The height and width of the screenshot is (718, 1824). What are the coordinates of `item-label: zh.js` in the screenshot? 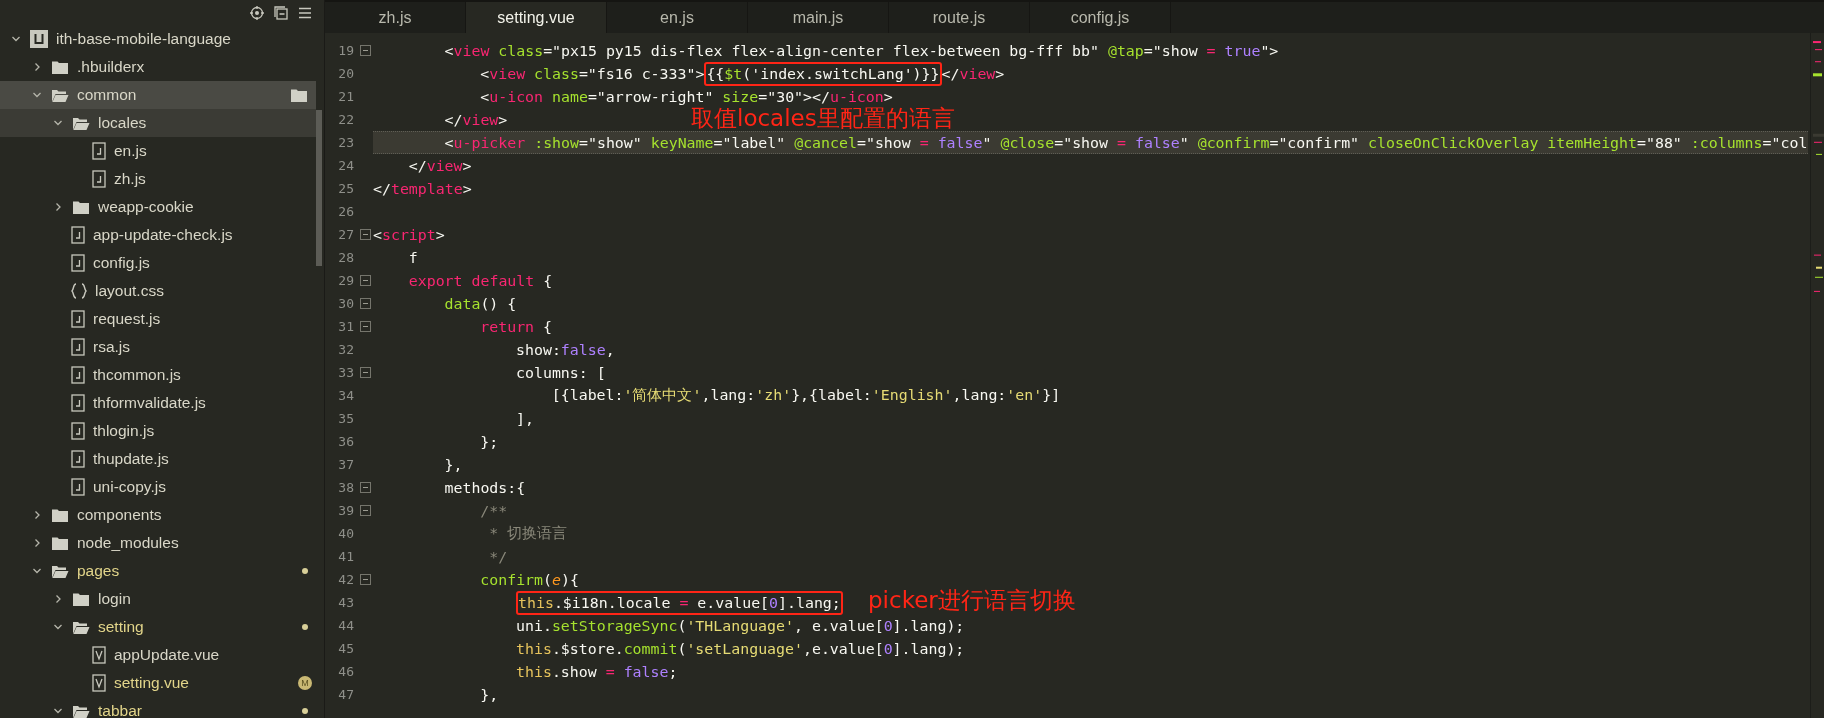 It's located at (130, 179).